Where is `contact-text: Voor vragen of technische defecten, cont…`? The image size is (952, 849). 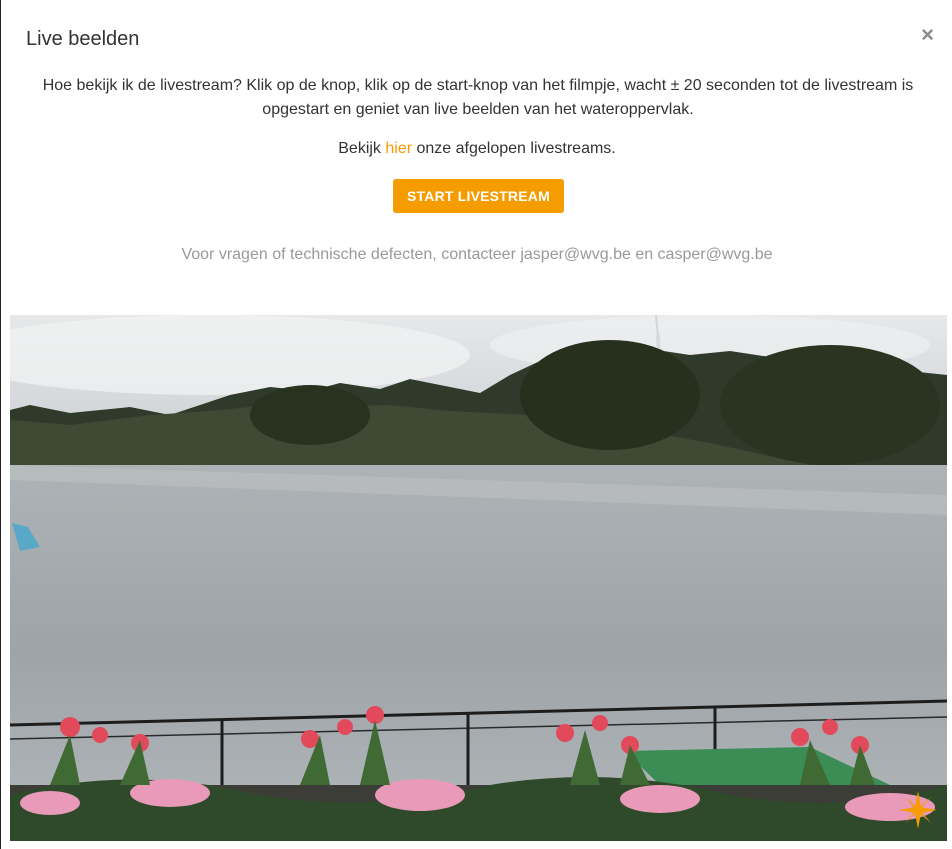 contact-text: Voor vragen of technische defecten, cont… is located at coordinates (477, 254).